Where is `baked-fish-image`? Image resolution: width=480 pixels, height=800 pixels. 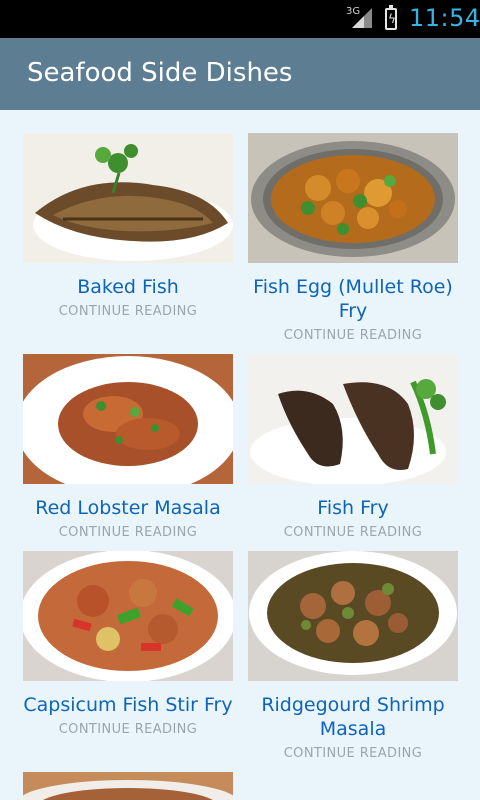
baked-fish-image is located at coordinates (128, 198).